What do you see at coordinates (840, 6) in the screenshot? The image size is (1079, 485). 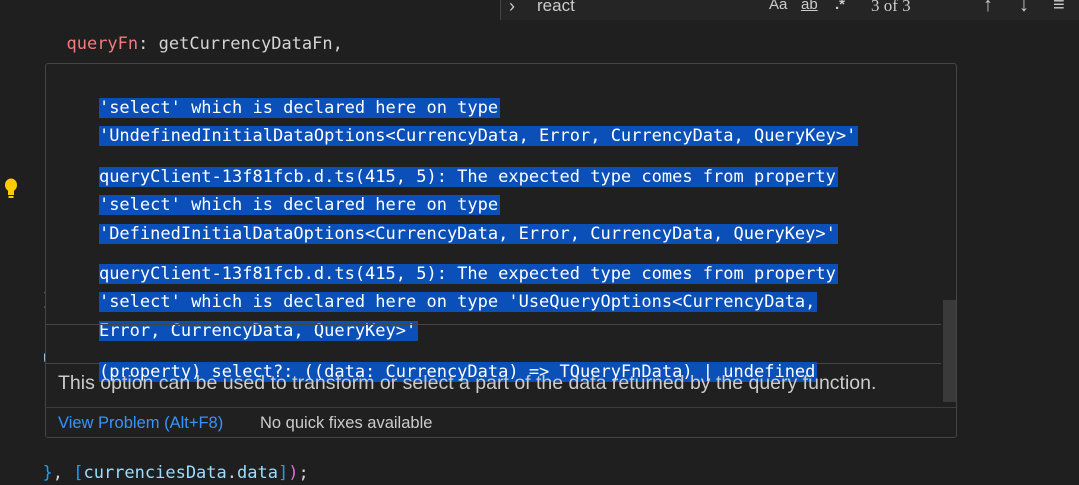 I see `regex-toggle: .*` at bounding box center [840, 6].